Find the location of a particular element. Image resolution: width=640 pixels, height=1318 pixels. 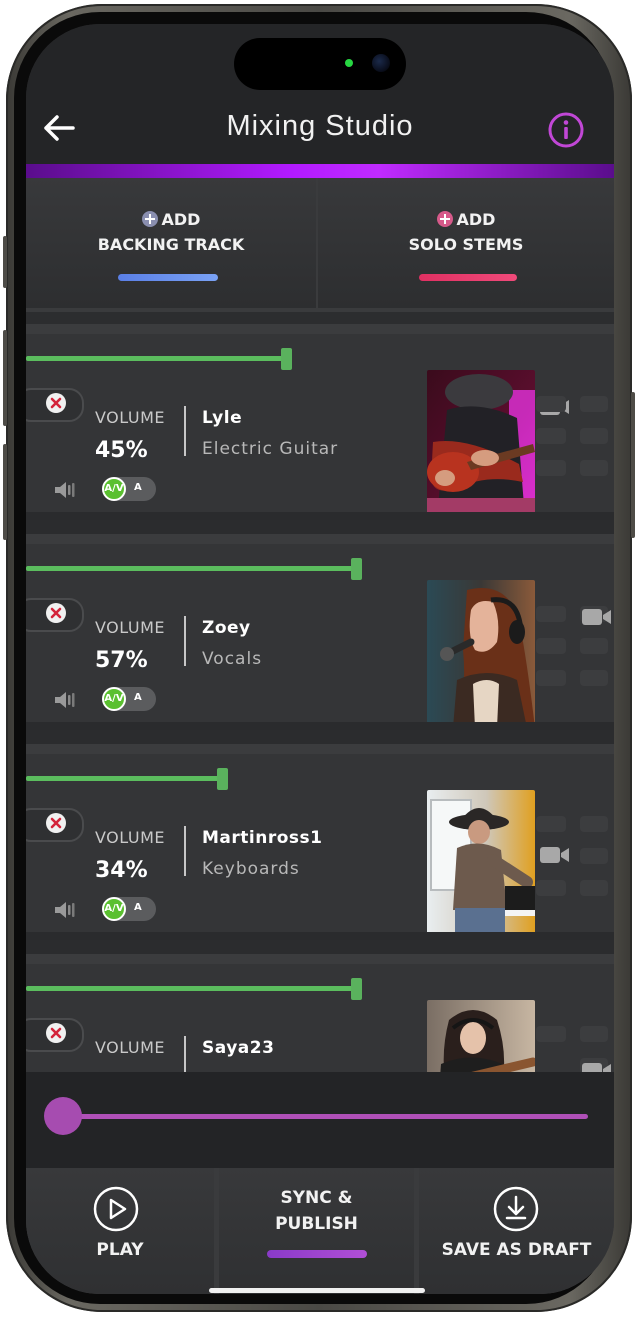

info-icon is located at coordinates (566, 130).